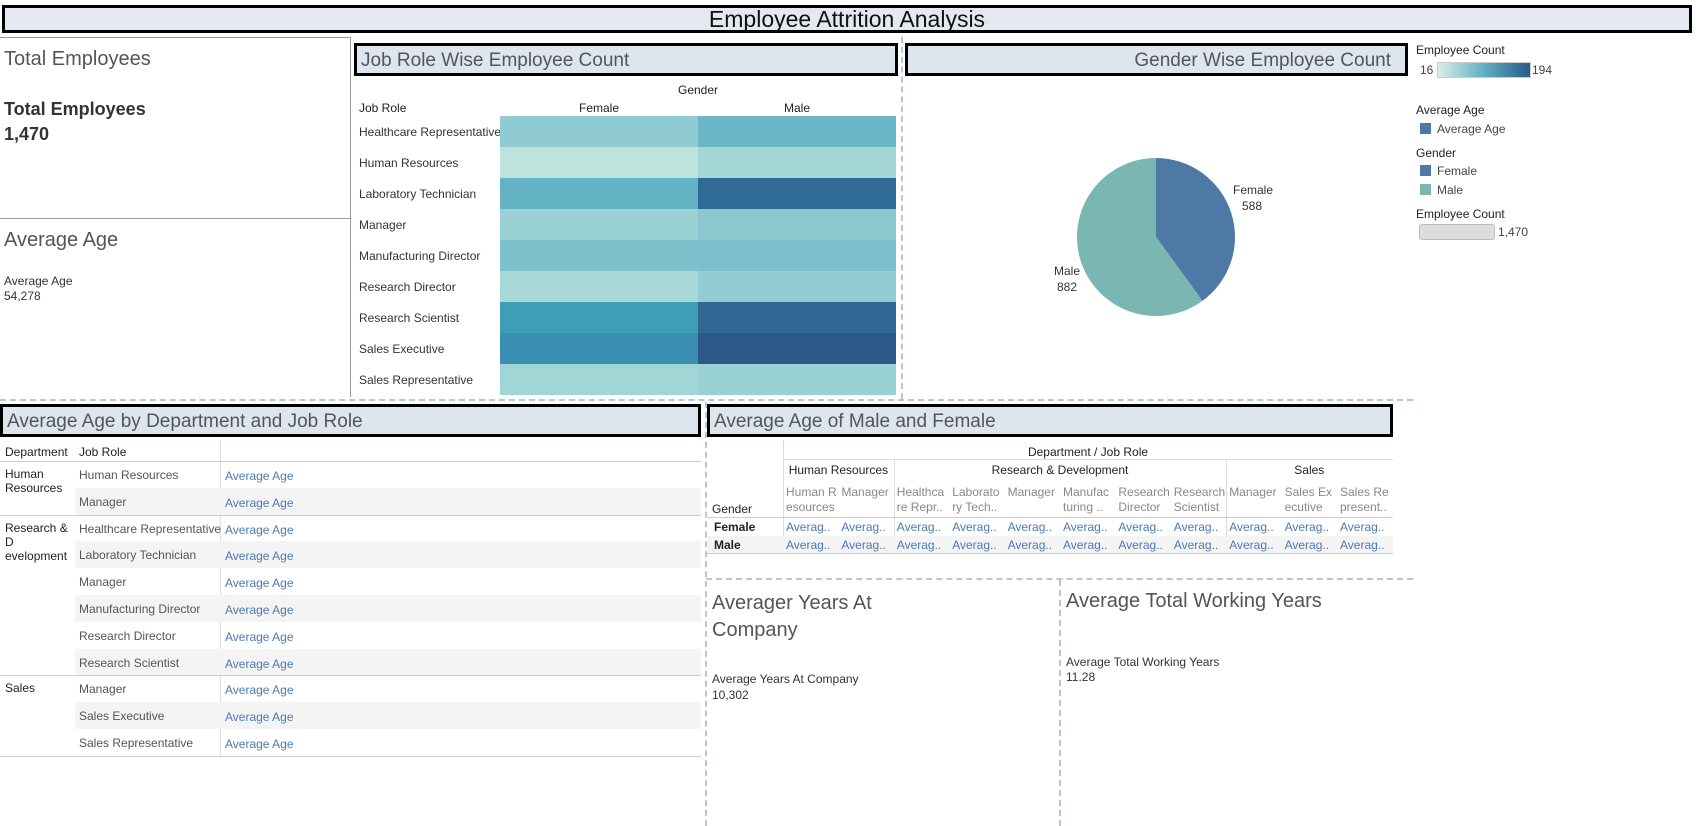  I want to click on size-legend-bar, so click(1457, 232).